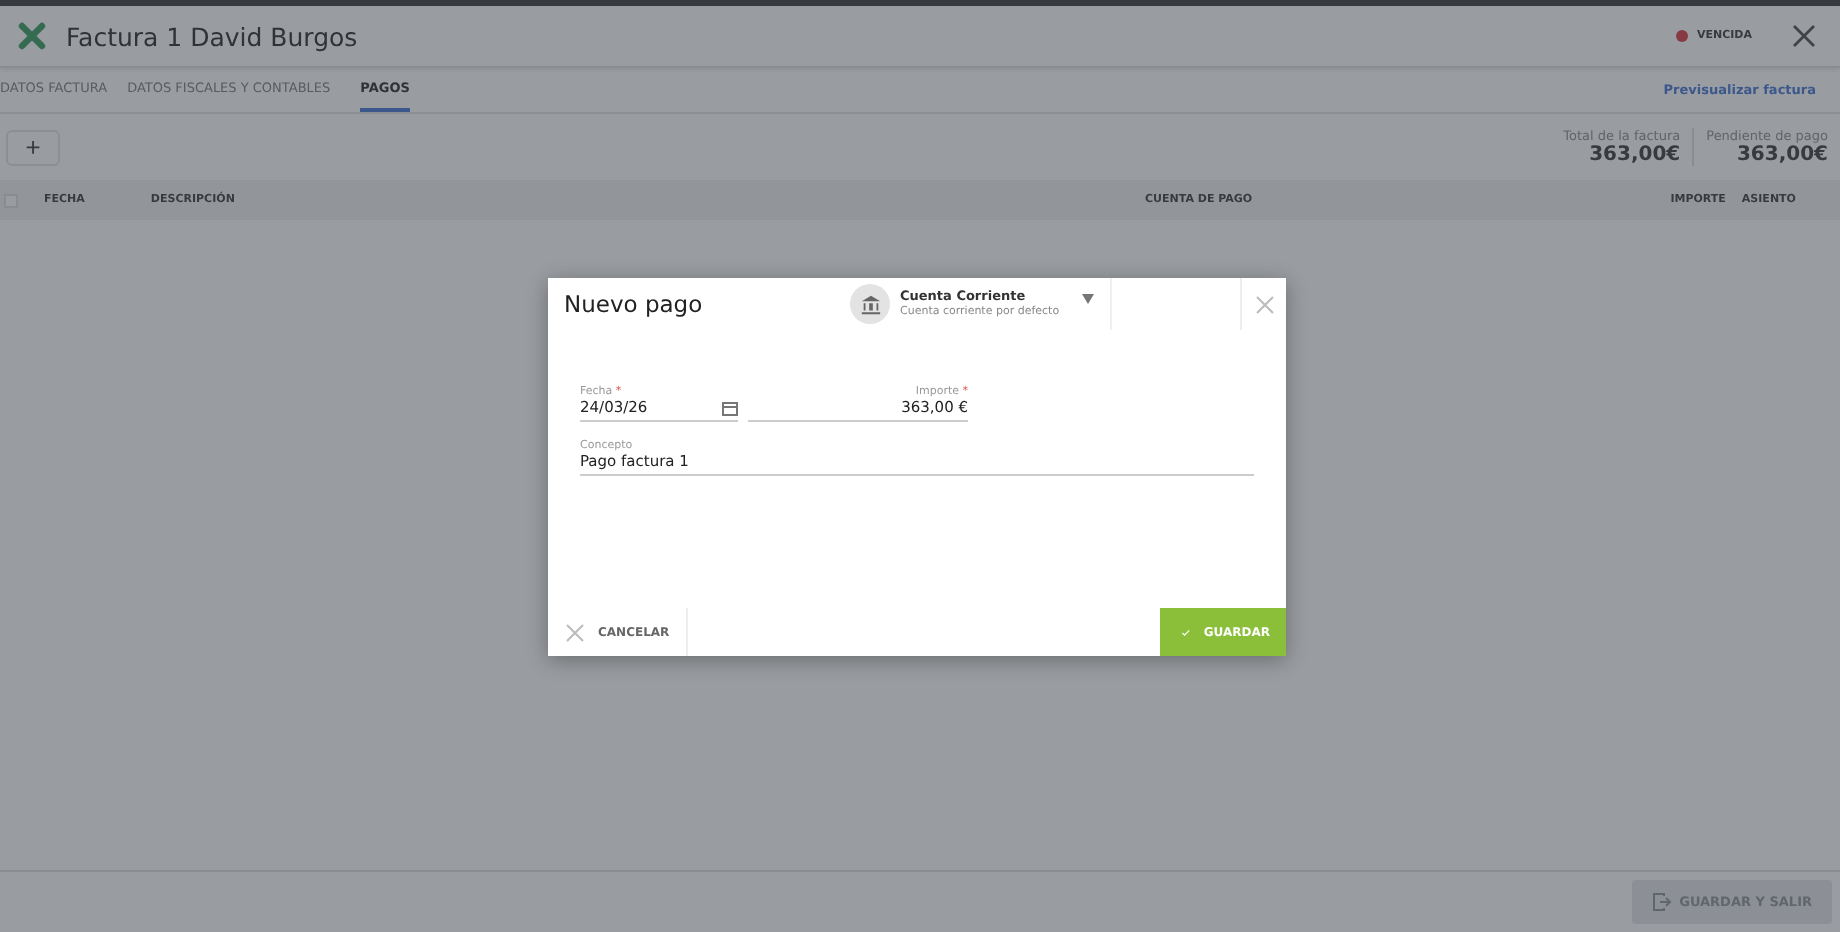 The image size is (1840, 932). Describe the element at coordinates (730, 407) in the screenshot. I see `calendar-icon` at that location.